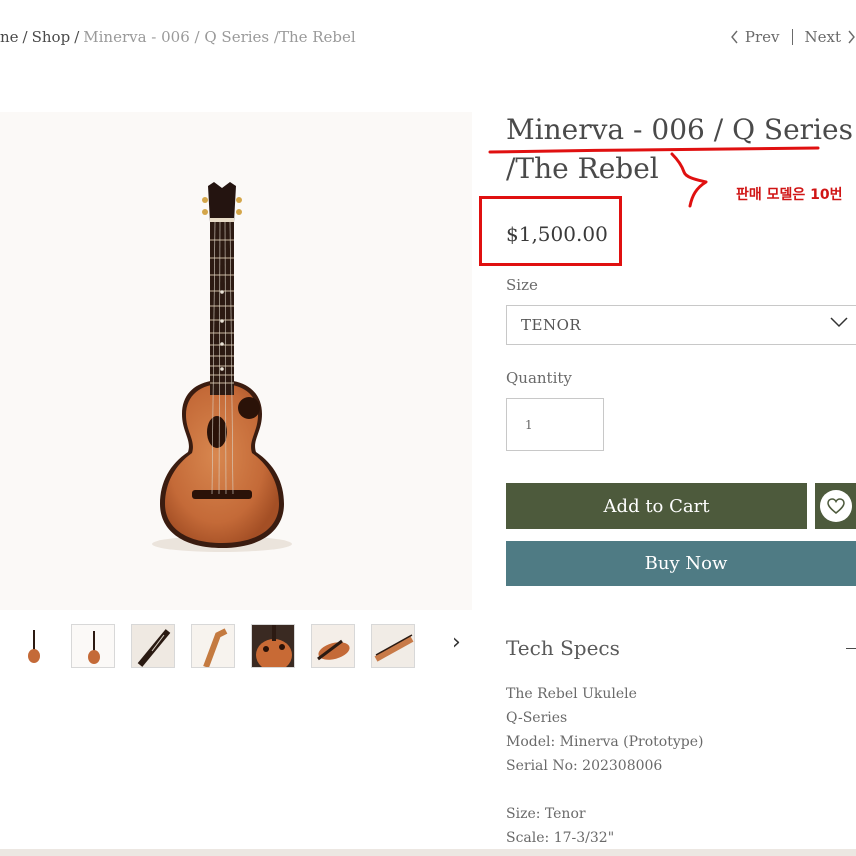 The height and width of the screenshot is (856, 856). What do you see at coordinates (789, 195) in the screenshot?
I see `annotation-text: 판매 모델은 10번` at bounding box center [789, 195].